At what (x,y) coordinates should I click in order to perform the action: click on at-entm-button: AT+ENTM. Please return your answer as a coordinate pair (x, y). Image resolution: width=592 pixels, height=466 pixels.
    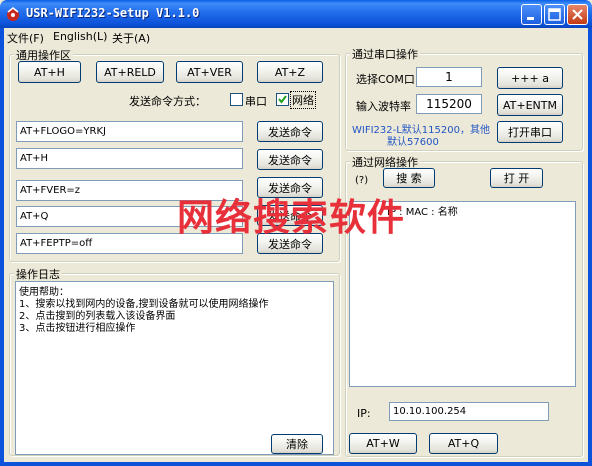
    Looking at the image, I should click on (530, 105).